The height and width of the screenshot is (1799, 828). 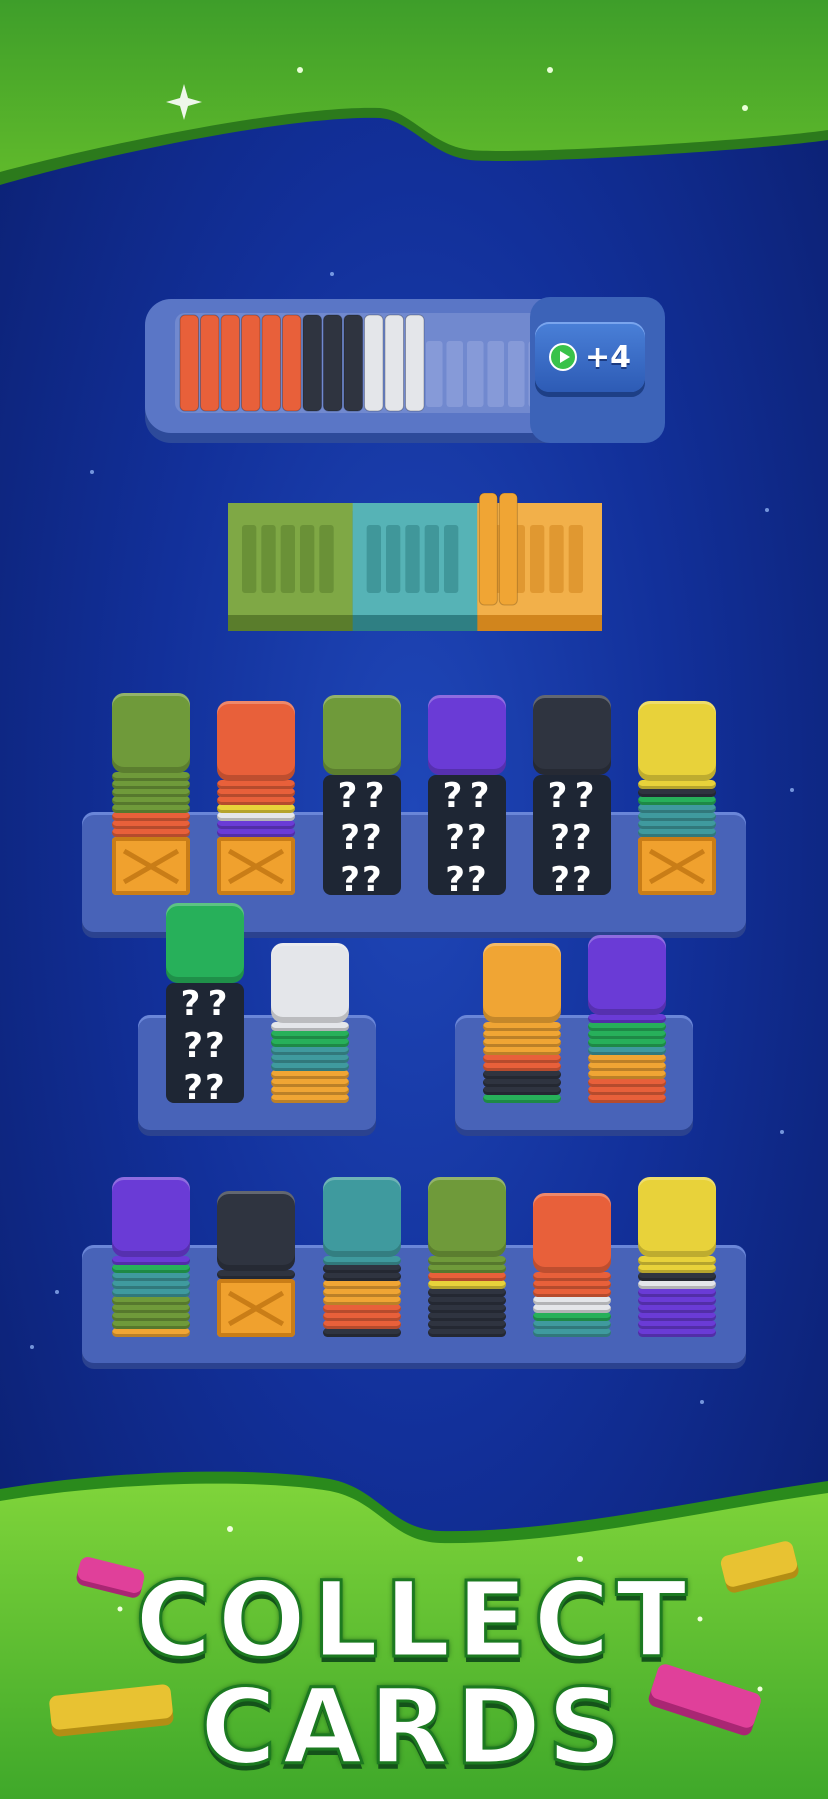 What do you see at coordinates (522, 983) in the screenshot?
I see `top-card-orange` at bounding box center [522, 983].